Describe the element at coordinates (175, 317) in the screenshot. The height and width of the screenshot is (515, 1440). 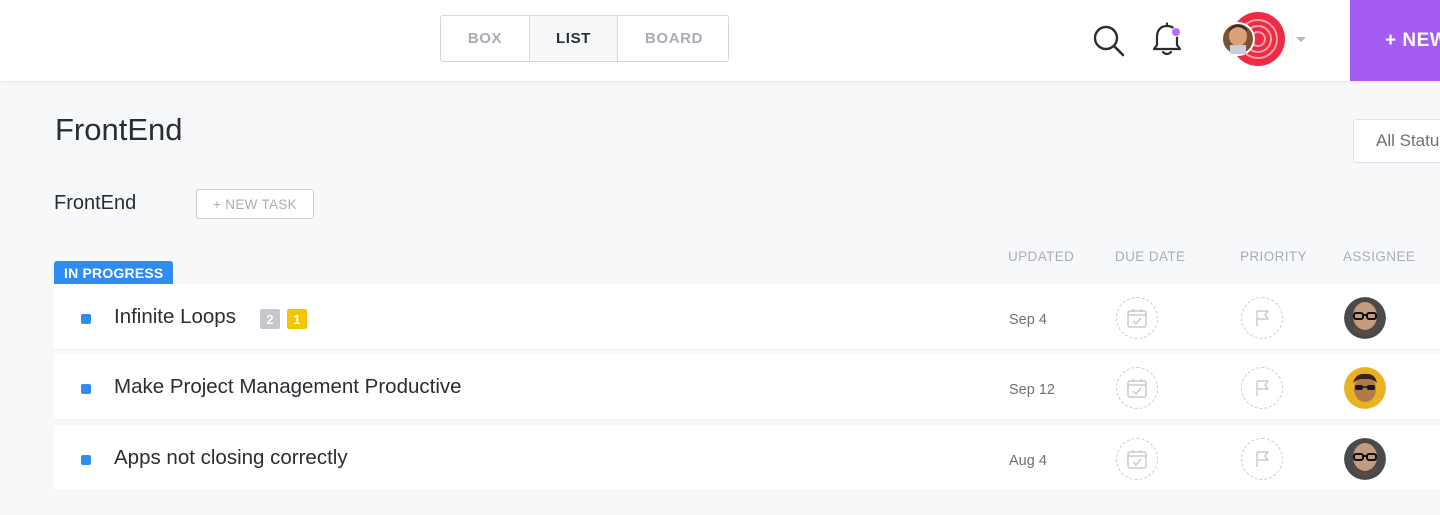
I see `task-title: Infinite Loops` at that location.